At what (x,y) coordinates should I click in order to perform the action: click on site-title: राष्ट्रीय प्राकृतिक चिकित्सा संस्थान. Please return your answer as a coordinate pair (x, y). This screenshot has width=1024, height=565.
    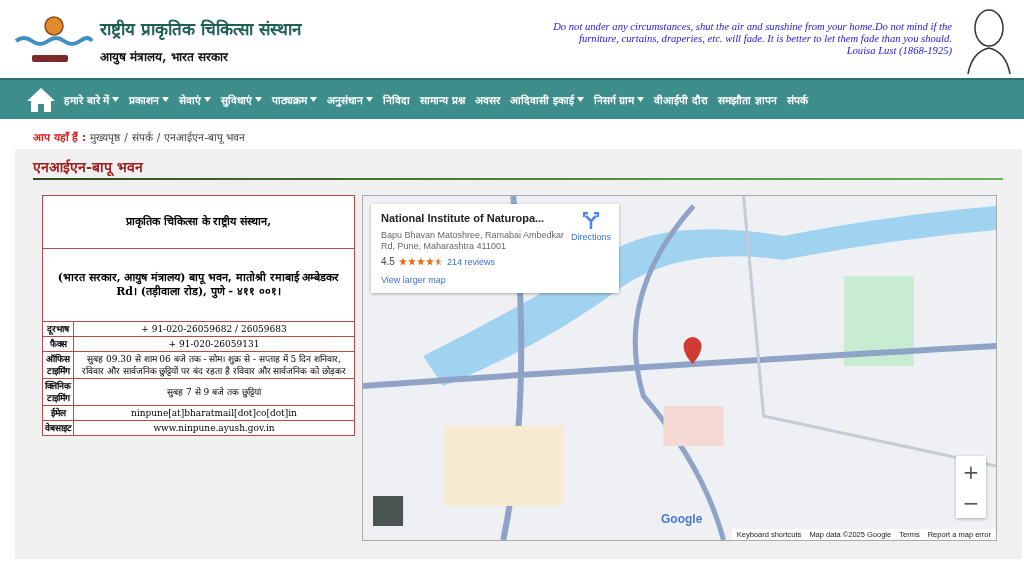
    Looking at the image, I should click on (200, 28).